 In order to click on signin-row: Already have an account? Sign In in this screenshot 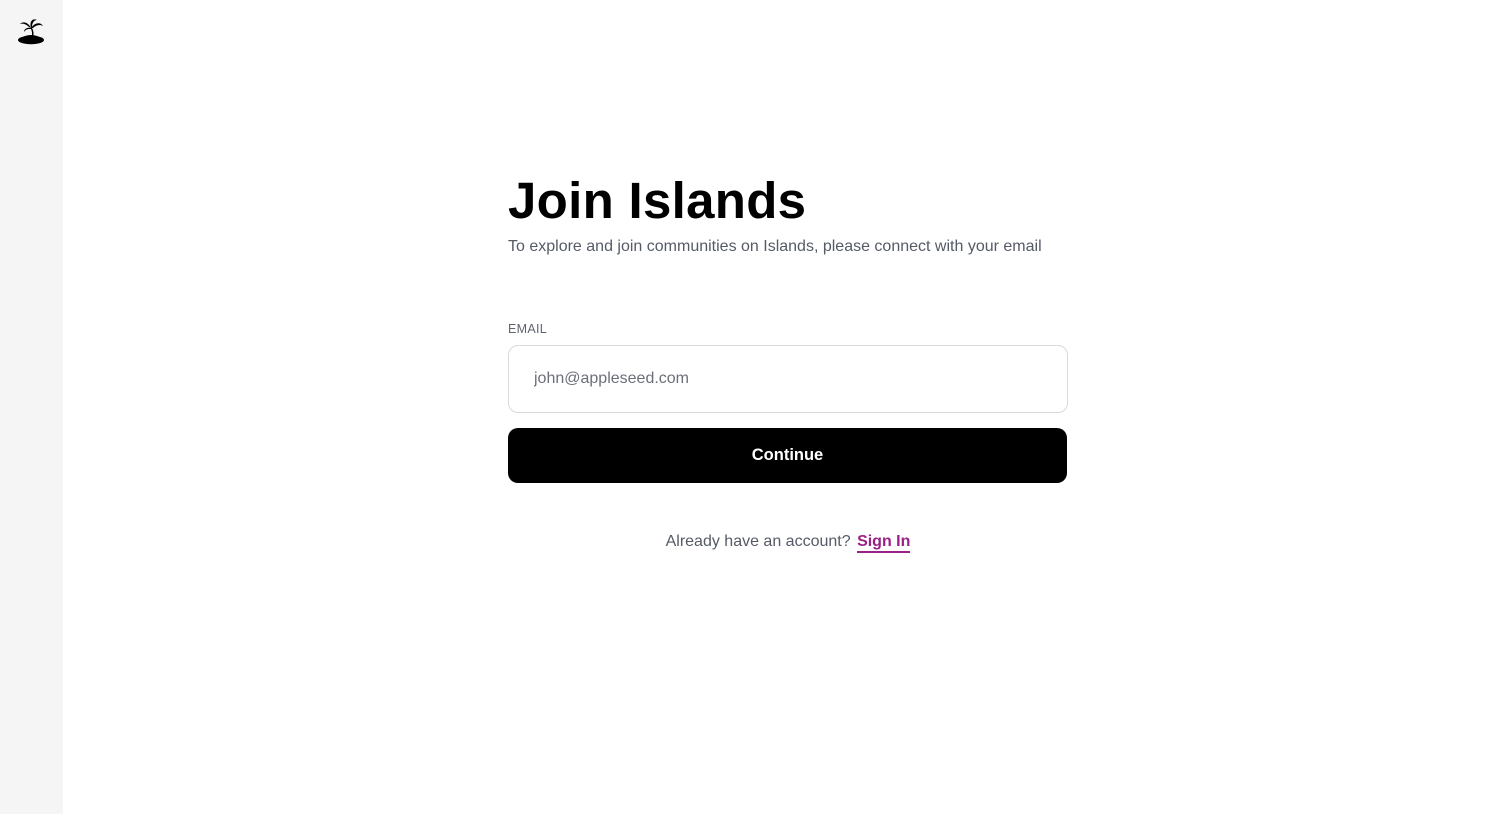, I will do `click(788, 542)`.